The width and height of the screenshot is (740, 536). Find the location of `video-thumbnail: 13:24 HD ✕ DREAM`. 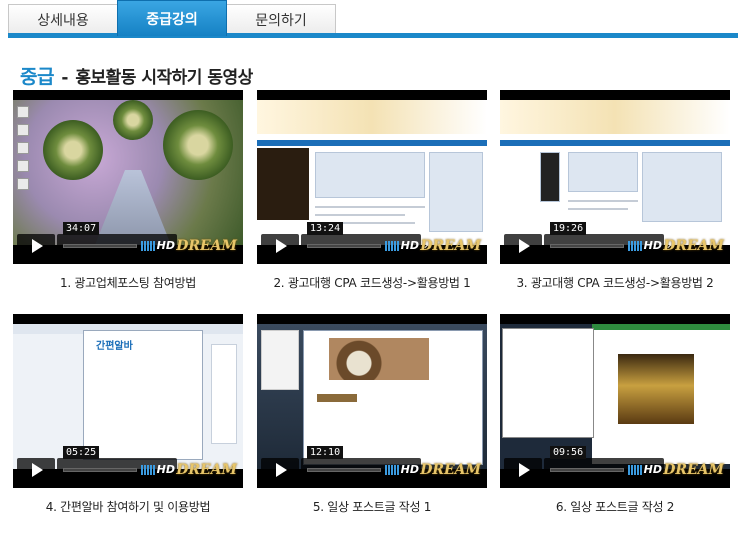

video-thumbnail: 13:24 HD ✕ DREAM is located at coordinates (372, 177).